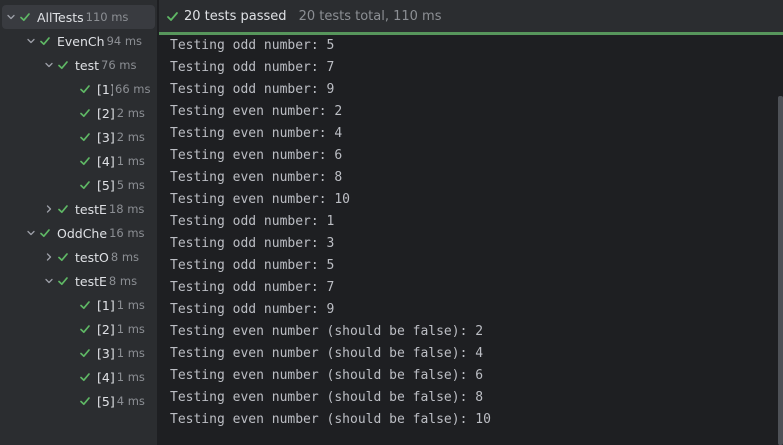 The width and height of the screenshot is (783, 445). I want to click on test-tree-row: test 76 ms, so click(78, 65).